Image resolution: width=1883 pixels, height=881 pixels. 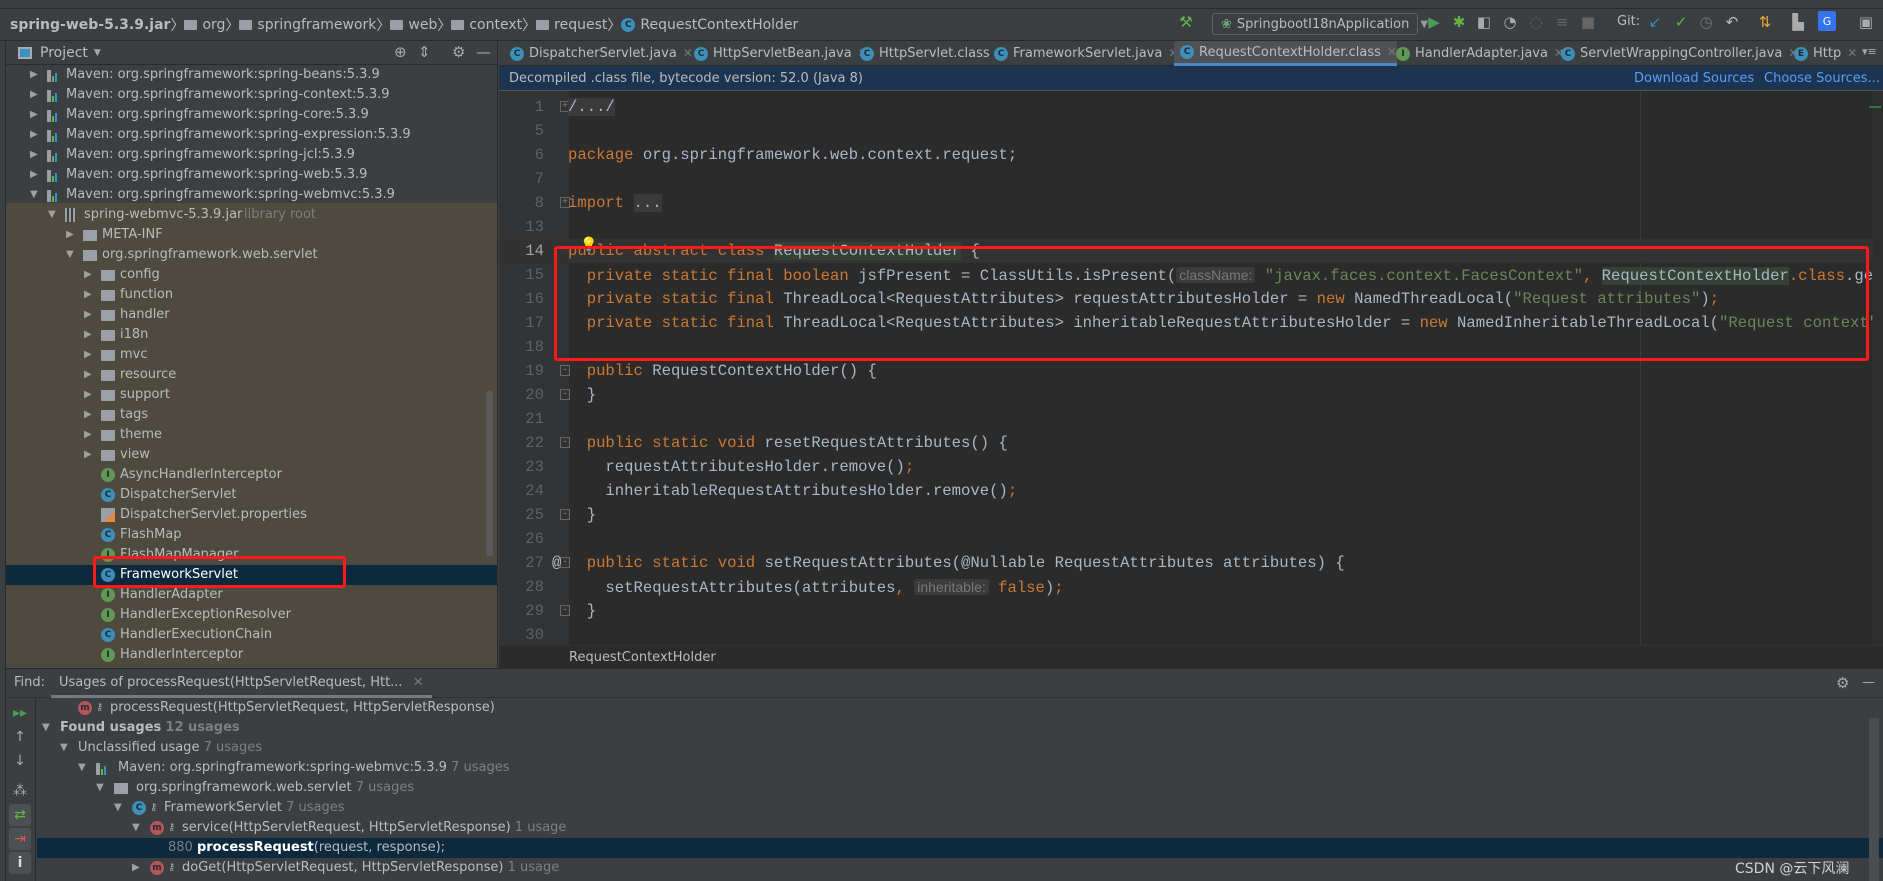 I want to click on tree-item: C HandlerExecutionChain, so click(x=251, y=635).